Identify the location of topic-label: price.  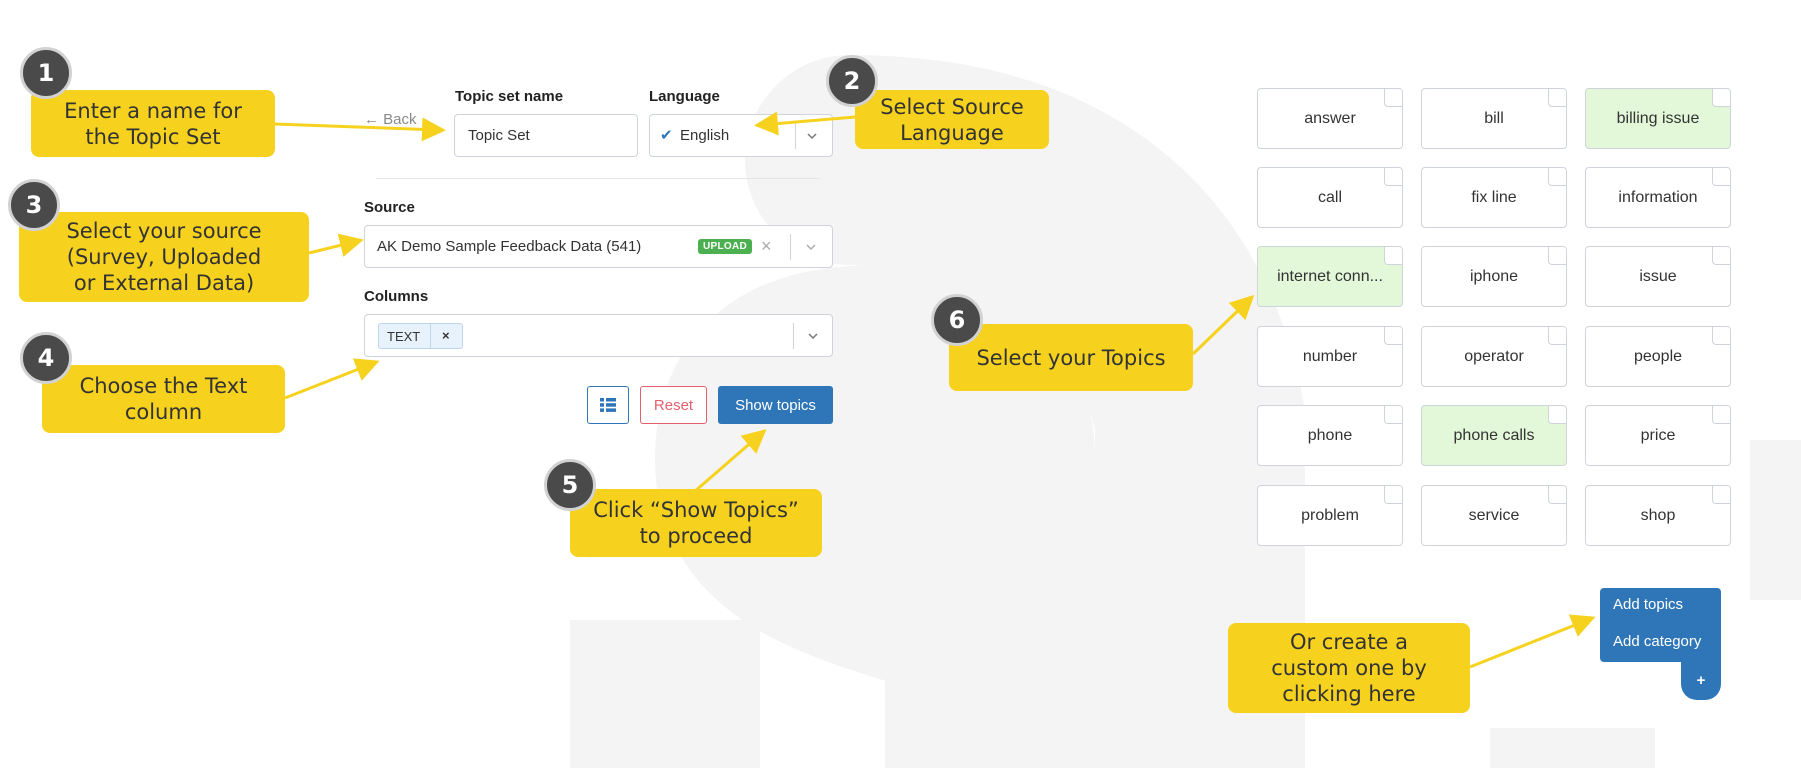
(1658, 435).